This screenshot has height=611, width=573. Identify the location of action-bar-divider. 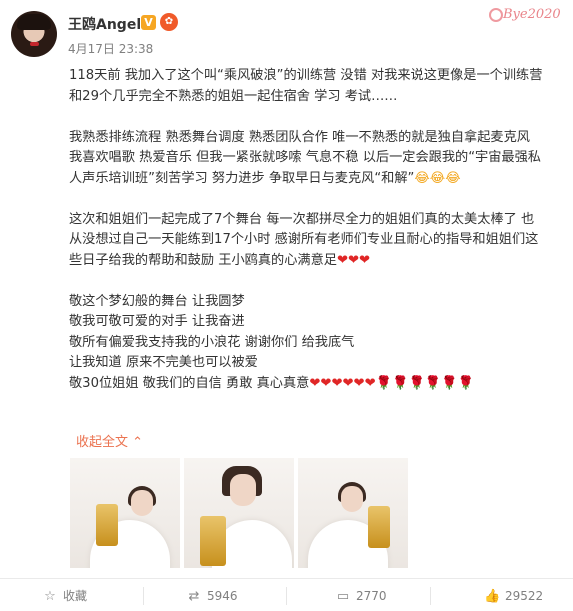
(286, 578).